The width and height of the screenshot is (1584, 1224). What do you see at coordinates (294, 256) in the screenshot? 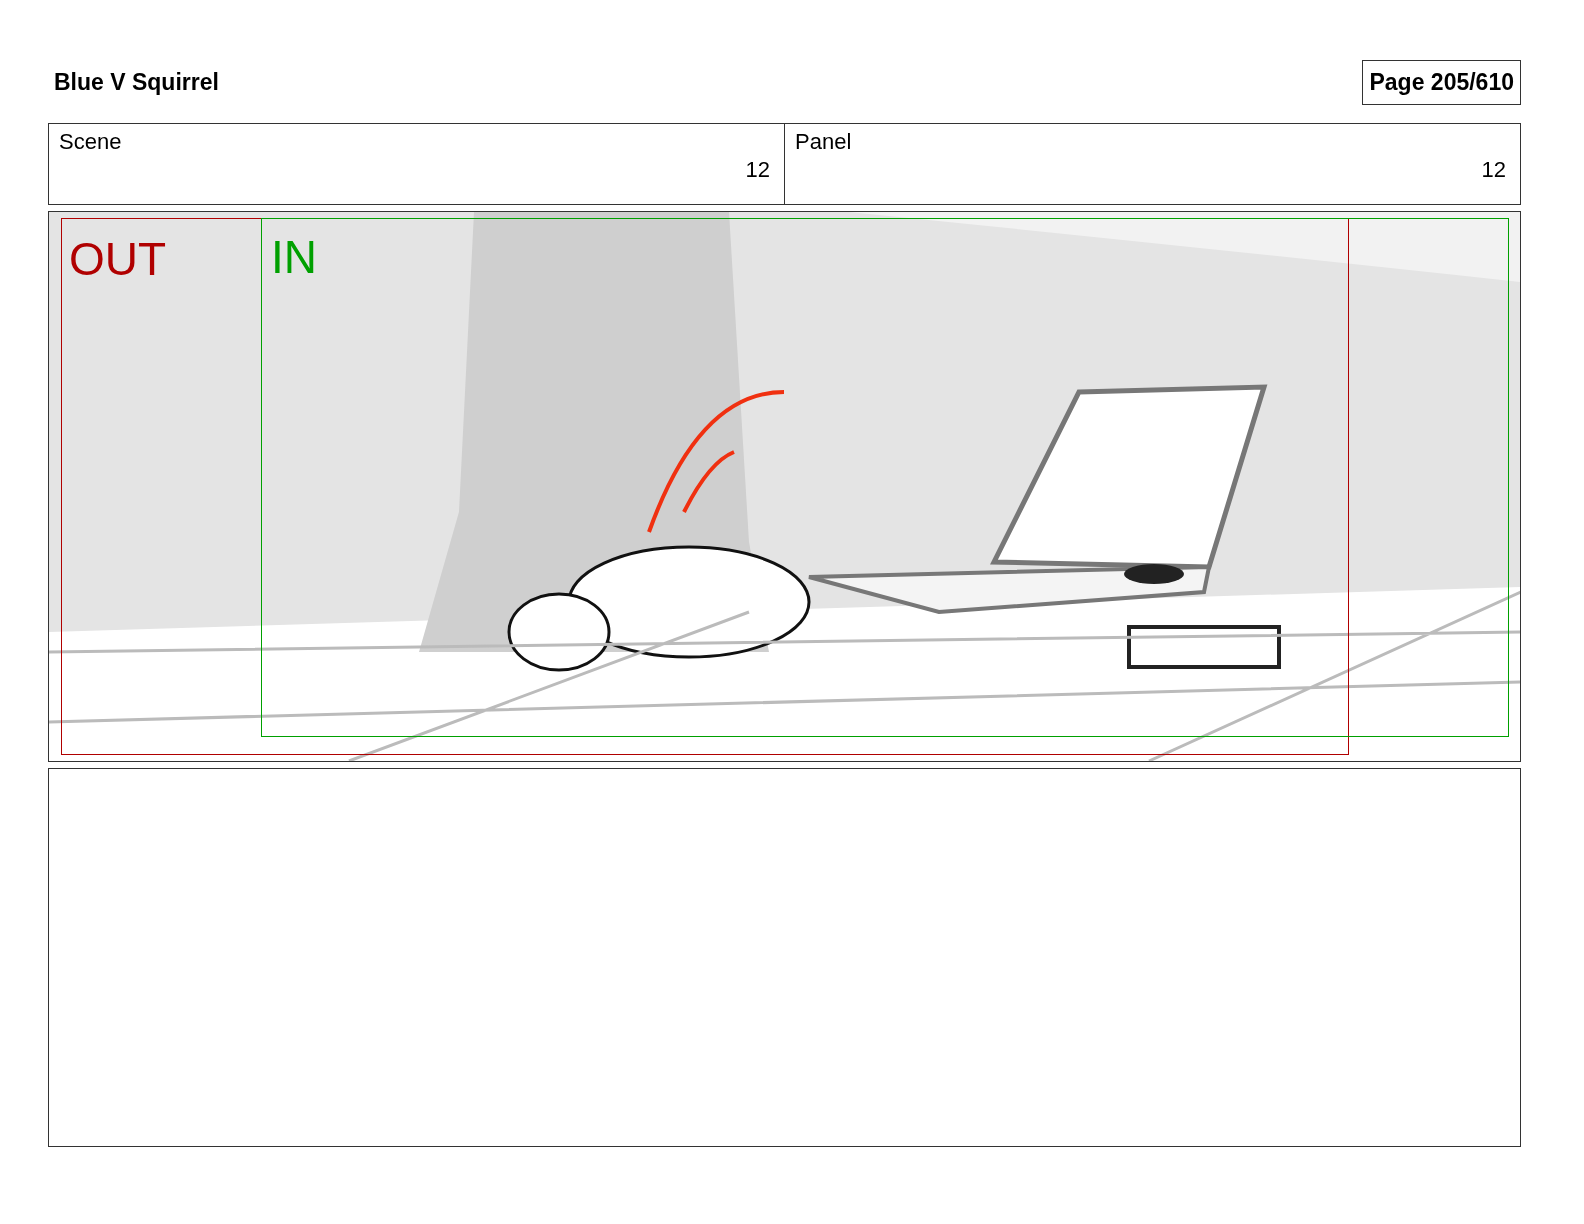
I see `frame-label: IN` at bounding box center [294, 256].